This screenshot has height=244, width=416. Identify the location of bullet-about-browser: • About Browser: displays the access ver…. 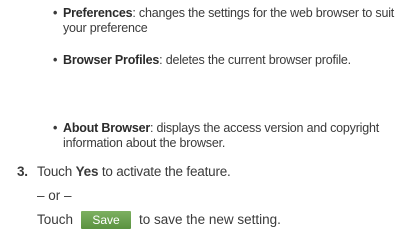
(228, 136).